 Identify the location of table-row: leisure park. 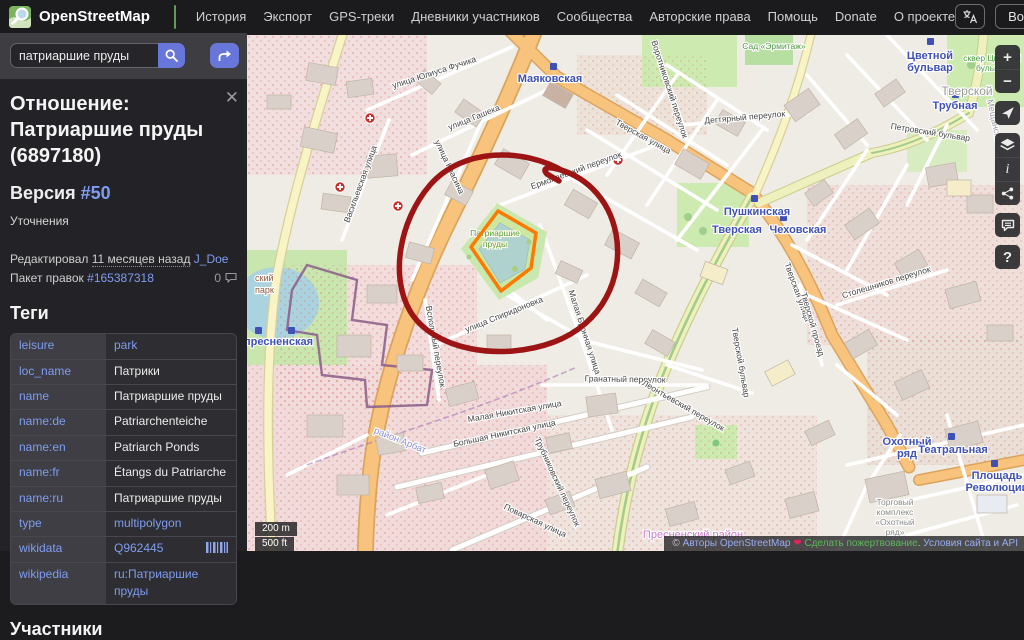
(123, 347).